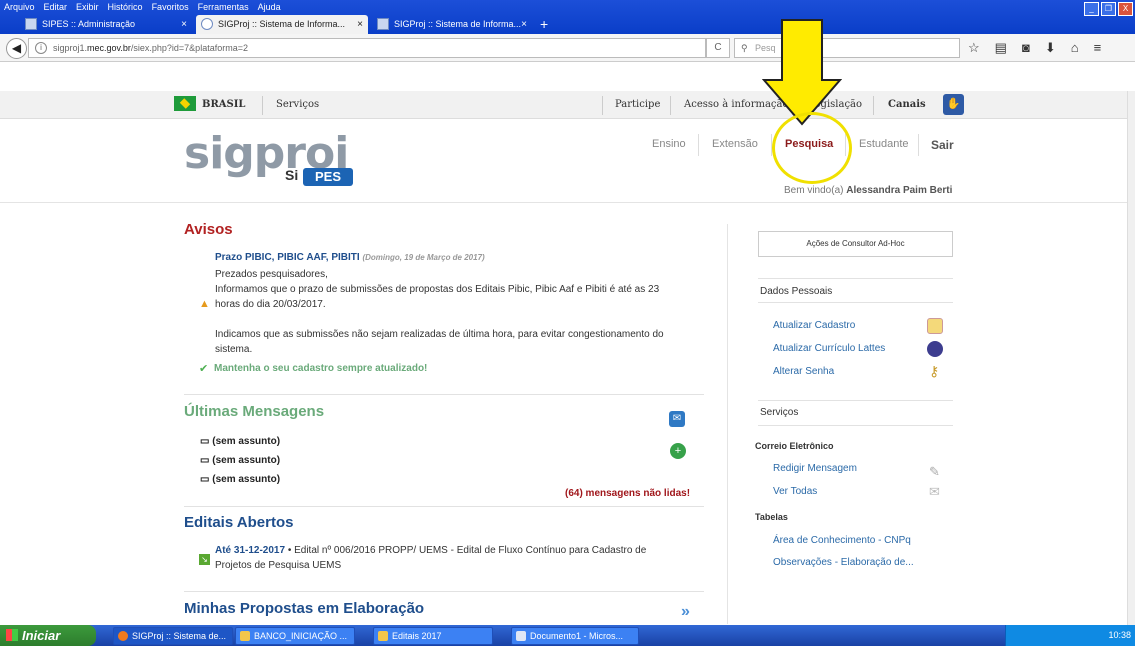  I want to click on system-tray: 10:38, so click(1070, 635).